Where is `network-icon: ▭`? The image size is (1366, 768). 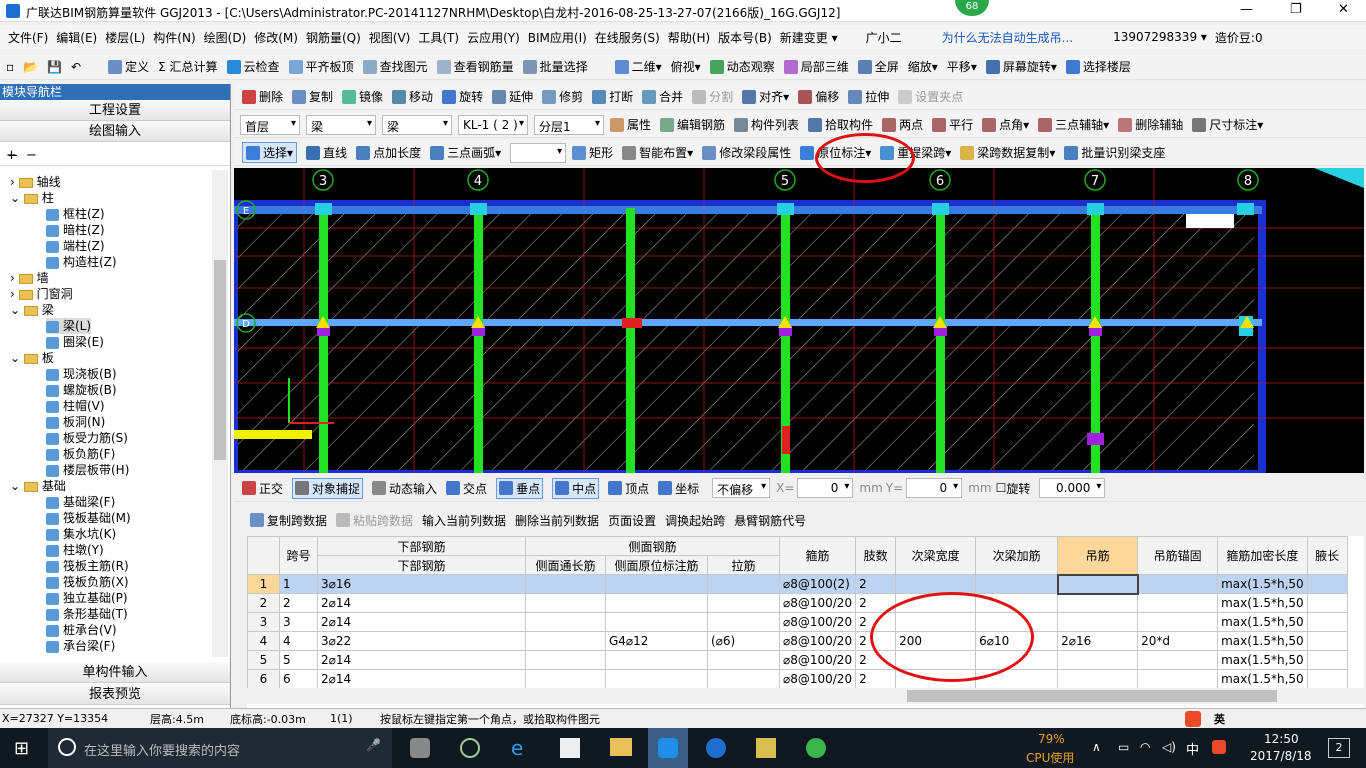 network-icon: ▭ is located at coordinates (1123, 747).